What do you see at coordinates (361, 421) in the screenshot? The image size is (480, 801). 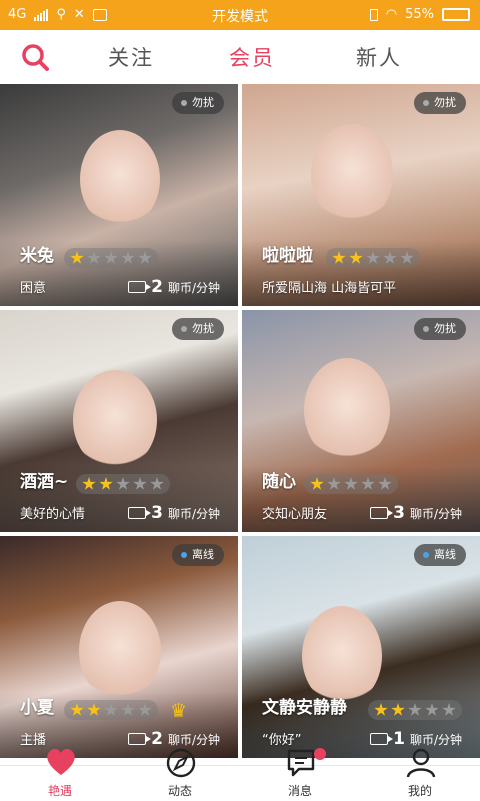 I see `profile-card: 勿扰随心交知心朋友 3 聊币/分钟` at bounding box center [361, 421].